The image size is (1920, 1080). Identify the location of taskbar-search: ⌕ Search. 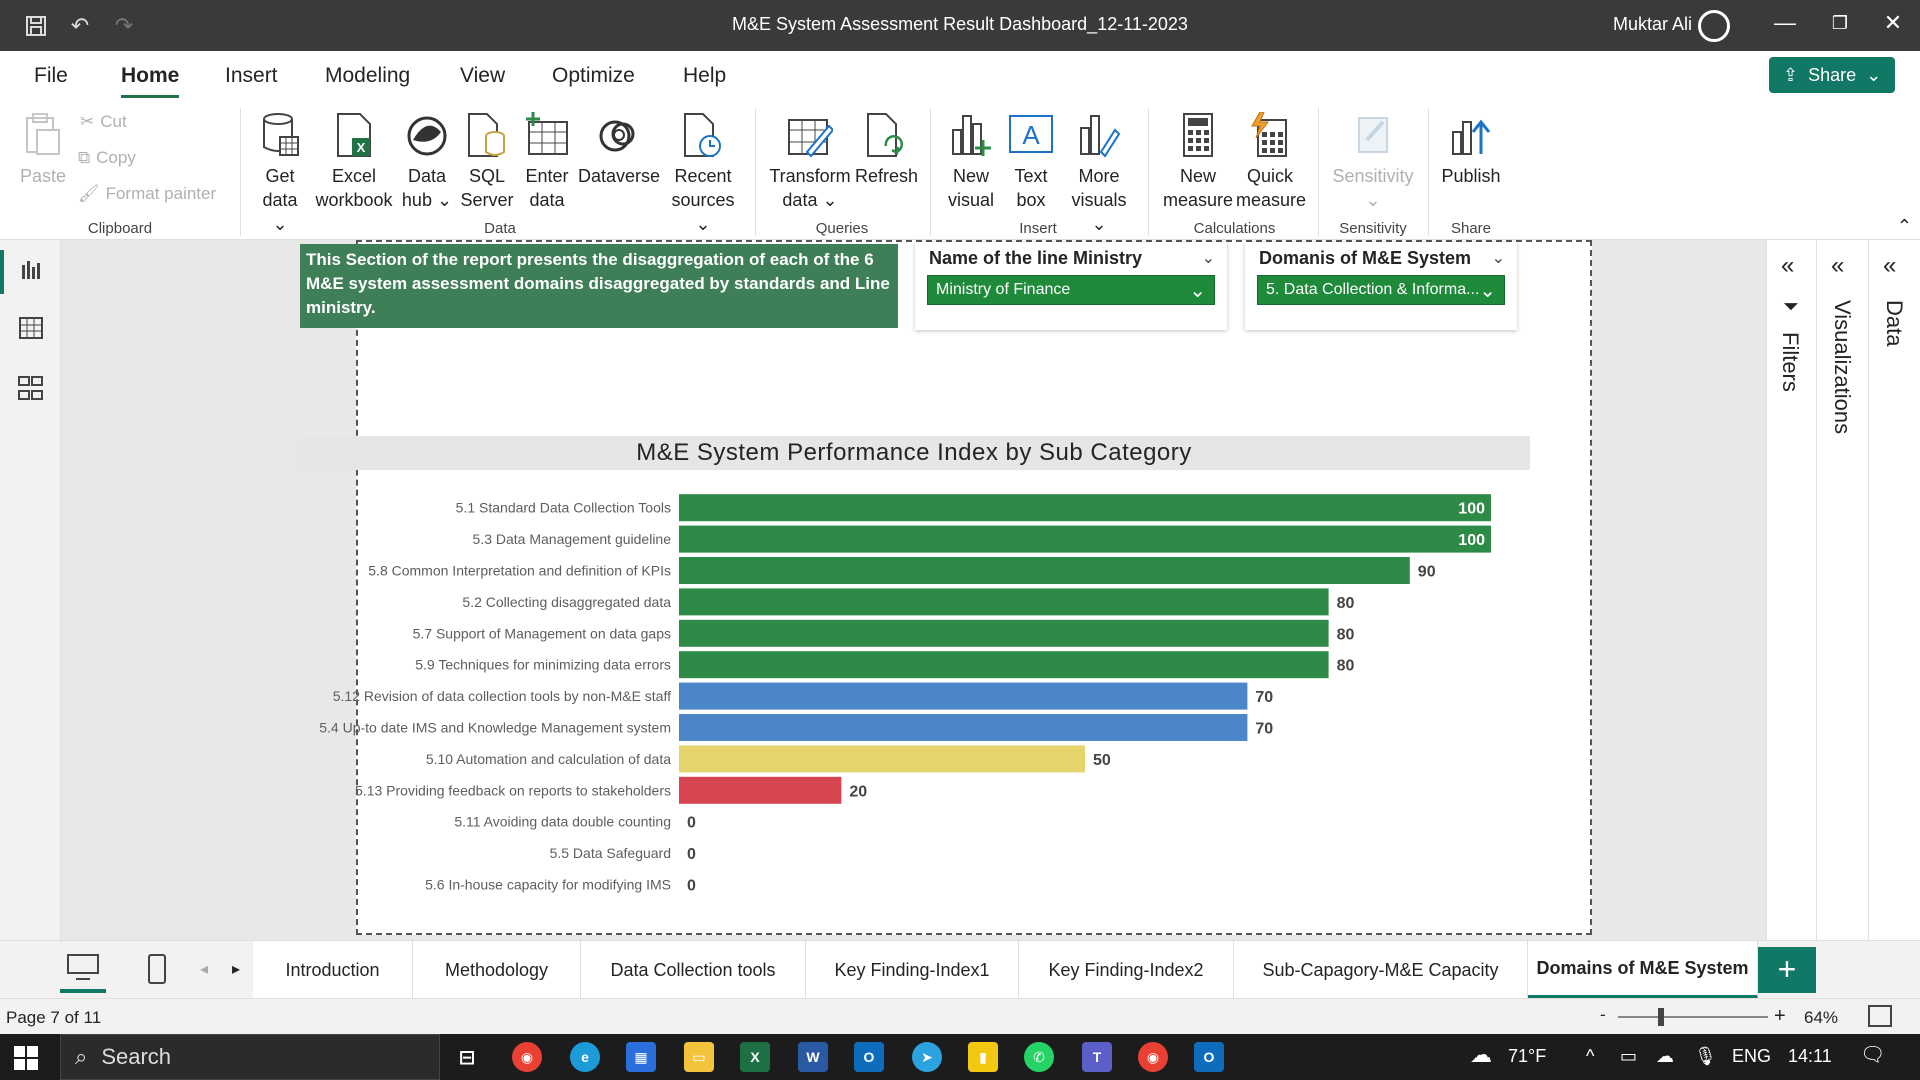
(250, 1057).